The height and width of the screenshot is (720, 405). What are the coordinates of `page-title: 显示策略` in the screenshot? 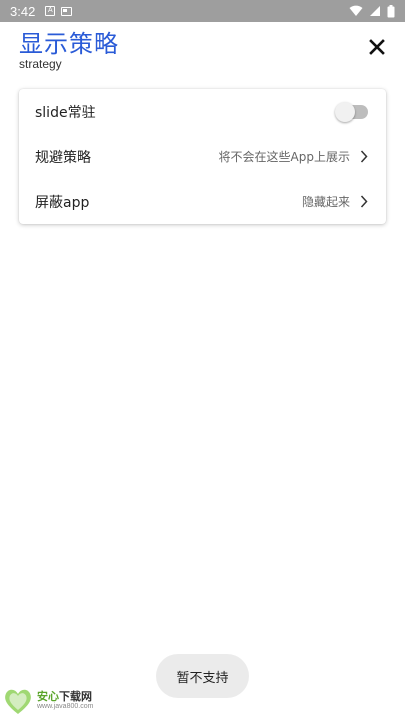 It's located at (69, 44).